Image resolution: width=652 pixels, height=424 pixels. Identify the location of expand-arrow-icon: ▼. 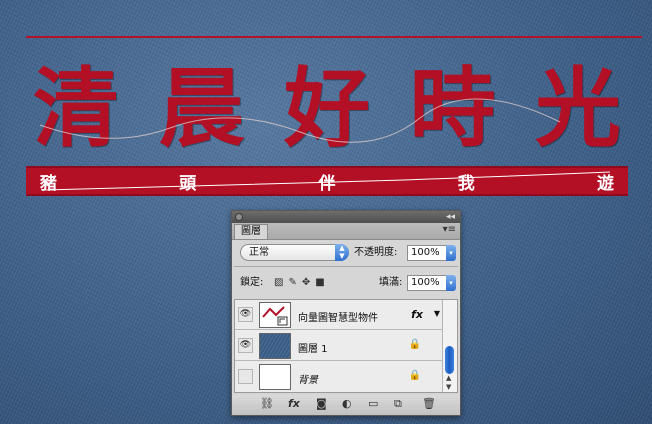
(437, 313).